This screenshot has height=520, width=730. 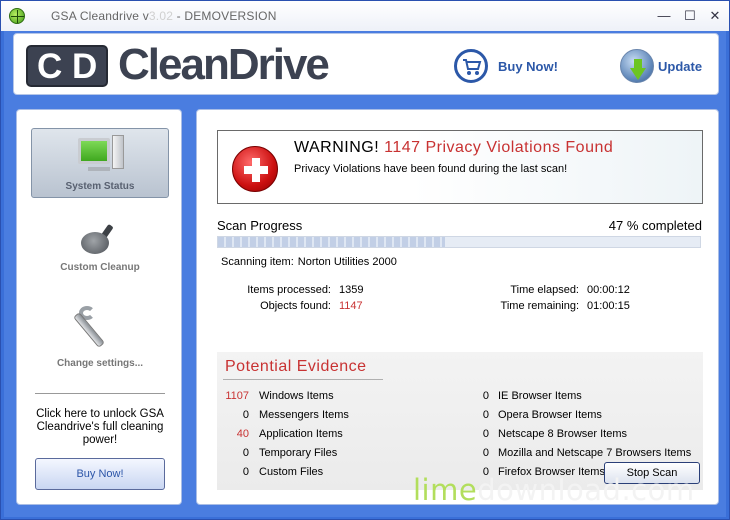 What do you see at coordinates (638, 74) in the screenshot?
I see `download-arrow-icon` at bounding box center [638, 74].